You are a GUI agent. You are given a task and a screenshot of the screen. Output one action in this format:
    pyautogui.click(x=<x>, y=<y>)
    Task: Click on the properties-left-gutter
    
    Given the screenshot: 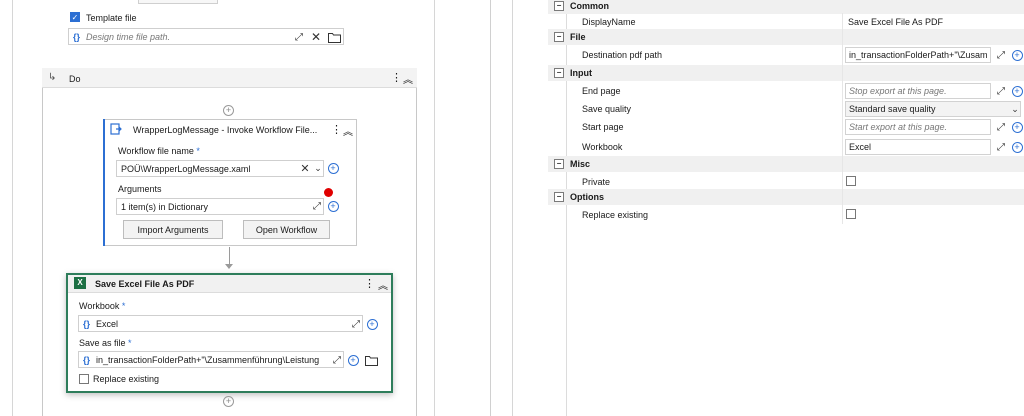 What is the action you would take?
    pyautogui.click(x=566, y=208)
    